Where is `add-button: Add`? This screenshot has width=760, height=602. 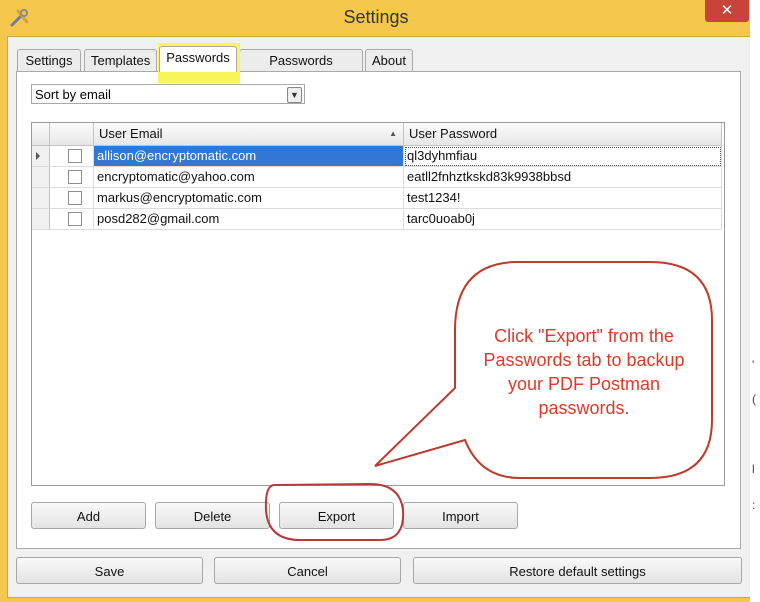 add-button: Add is located at coordinates (88, 515).